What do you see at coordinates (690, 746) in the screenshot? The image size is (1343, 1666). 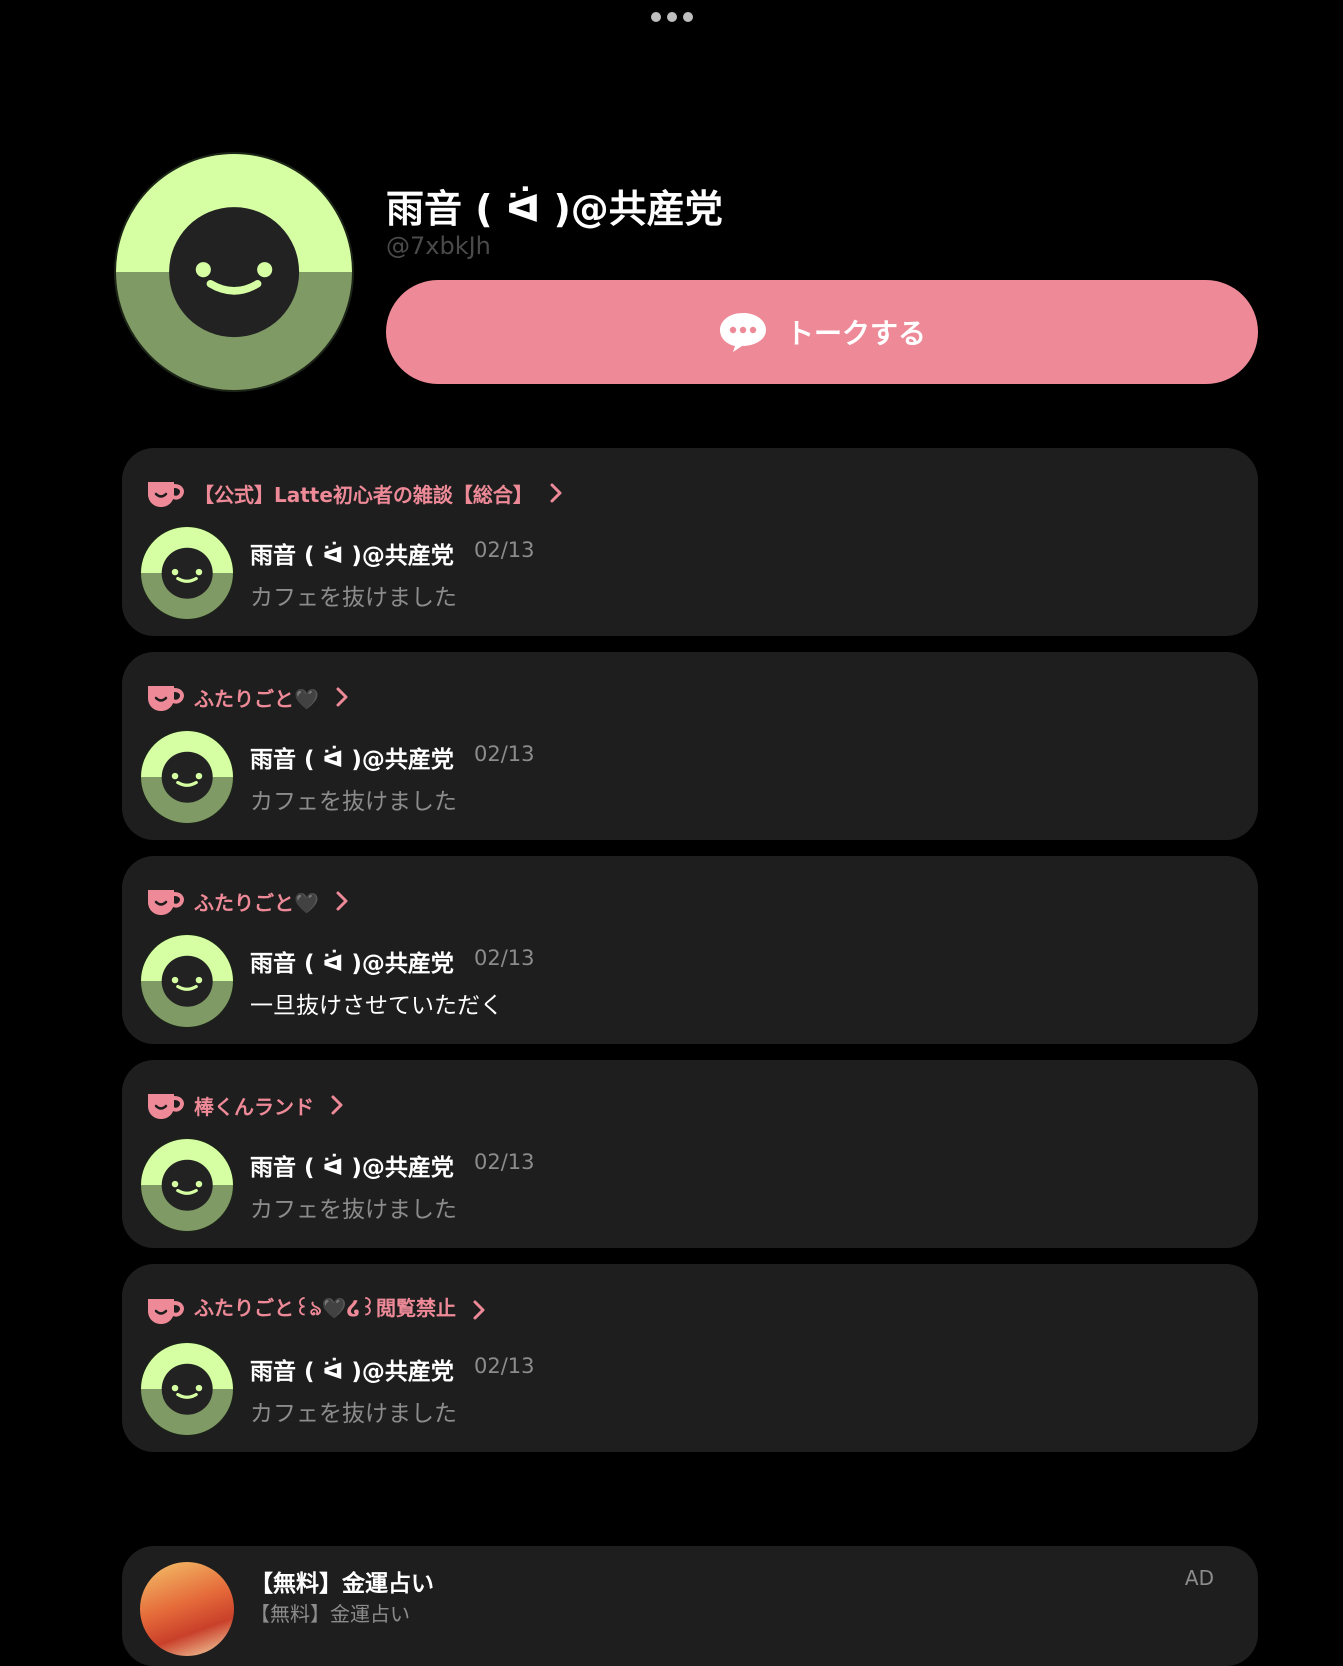 I see `post-card: ふたりごと🖤 雨音 ( ᐛ )@共産党 02/13 カフェを抜けました` at bounding box center [690, 746].